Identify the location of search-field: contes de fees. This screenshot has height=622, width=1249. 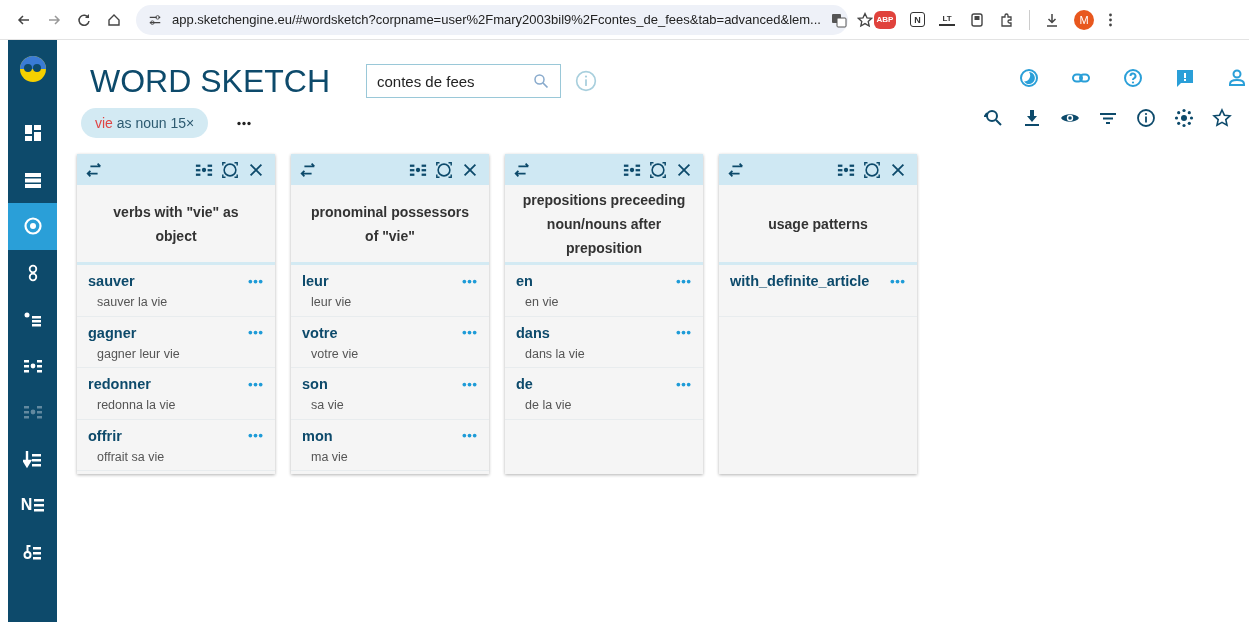
(463, 81).